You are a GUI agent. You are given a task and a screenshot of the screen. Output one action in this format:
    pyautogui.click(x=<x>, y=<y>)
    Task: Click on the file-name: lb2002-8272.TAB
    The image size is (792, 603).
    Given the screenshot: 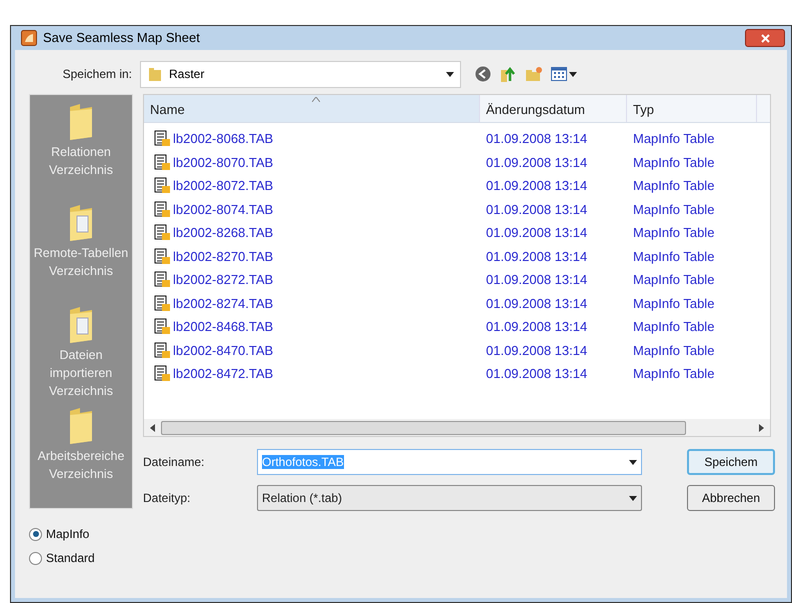 What is the action you would take?
    pyautogui.click(x=223, y=280)
    